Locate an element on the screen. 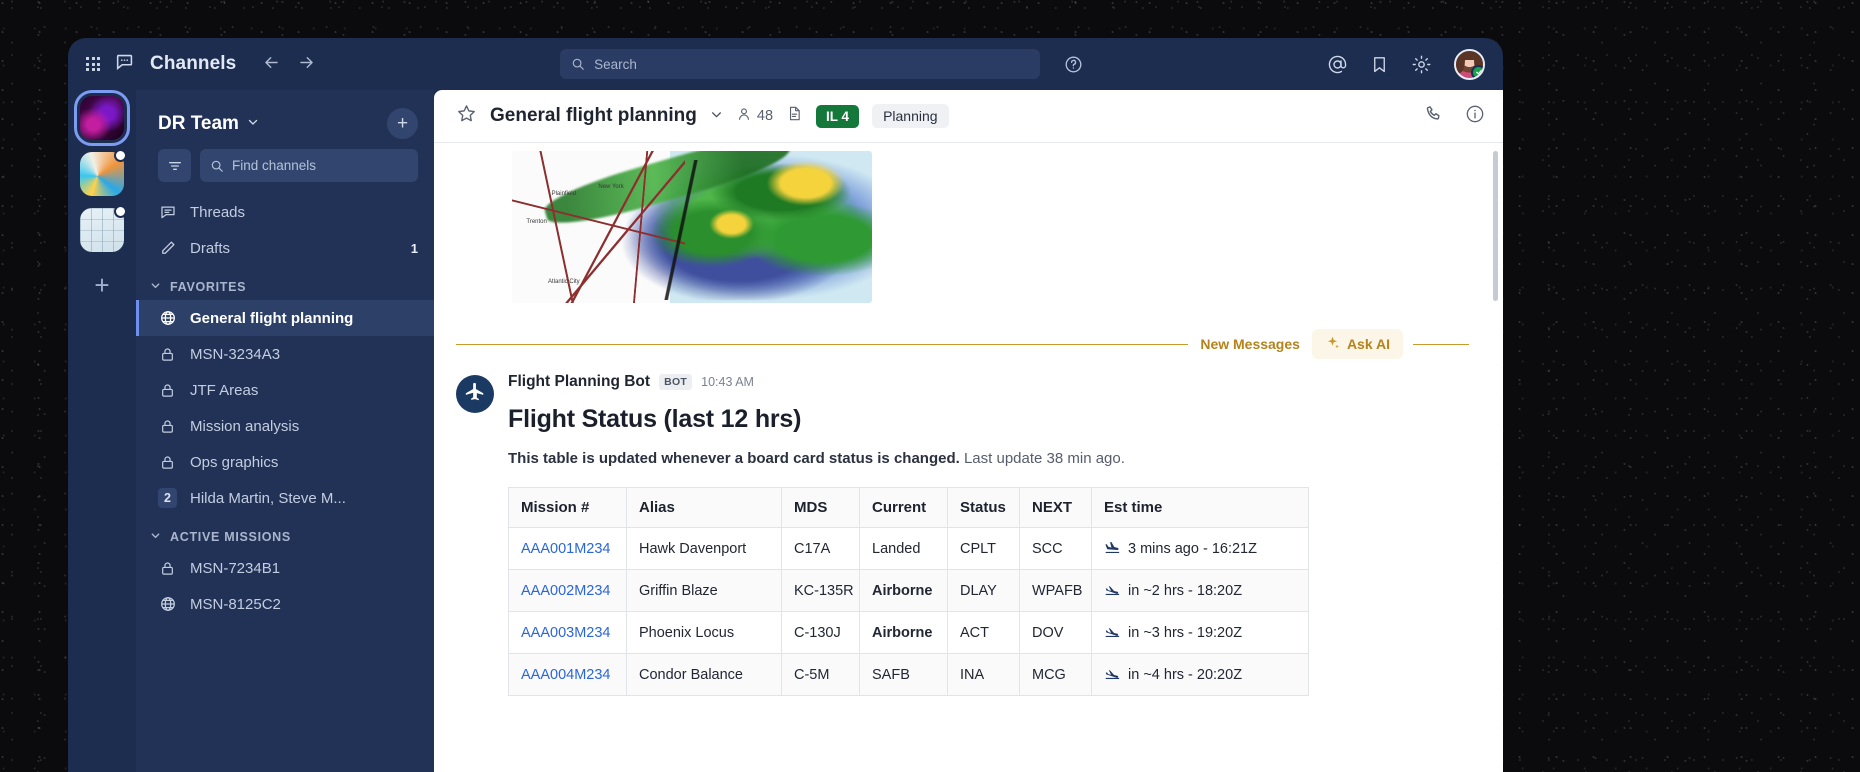 Image resolution: width=1860 pixels, height=772 pixels. cell-mission: AAA001M234 is located at coordinates (567, 548).